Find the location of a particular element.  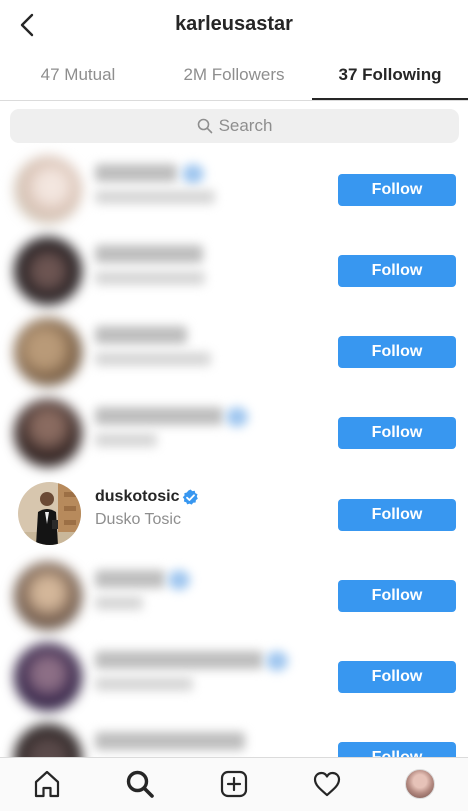

full-name: Dusko Tosic is located at coordinates (138, 519).